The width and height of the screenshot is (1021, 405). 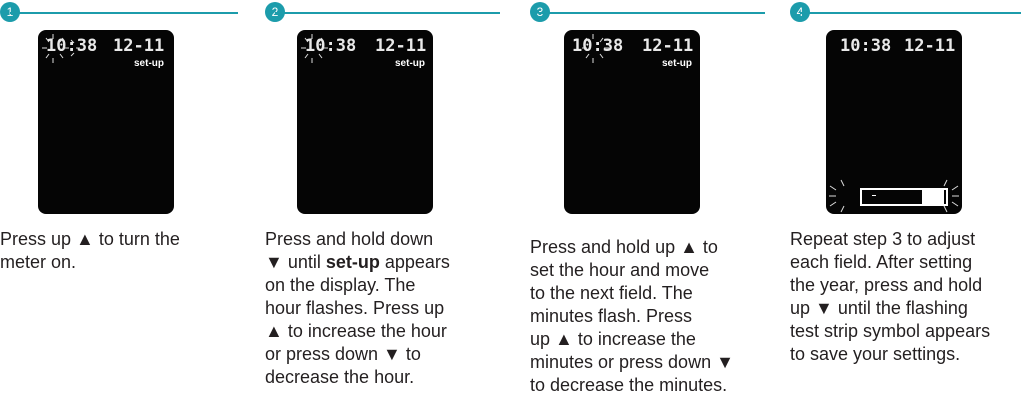 What do you see at coordinates (894, 122) in the screenshot?
I see `meter-display: 10:38 12-11` at bounding box center [894, 122].